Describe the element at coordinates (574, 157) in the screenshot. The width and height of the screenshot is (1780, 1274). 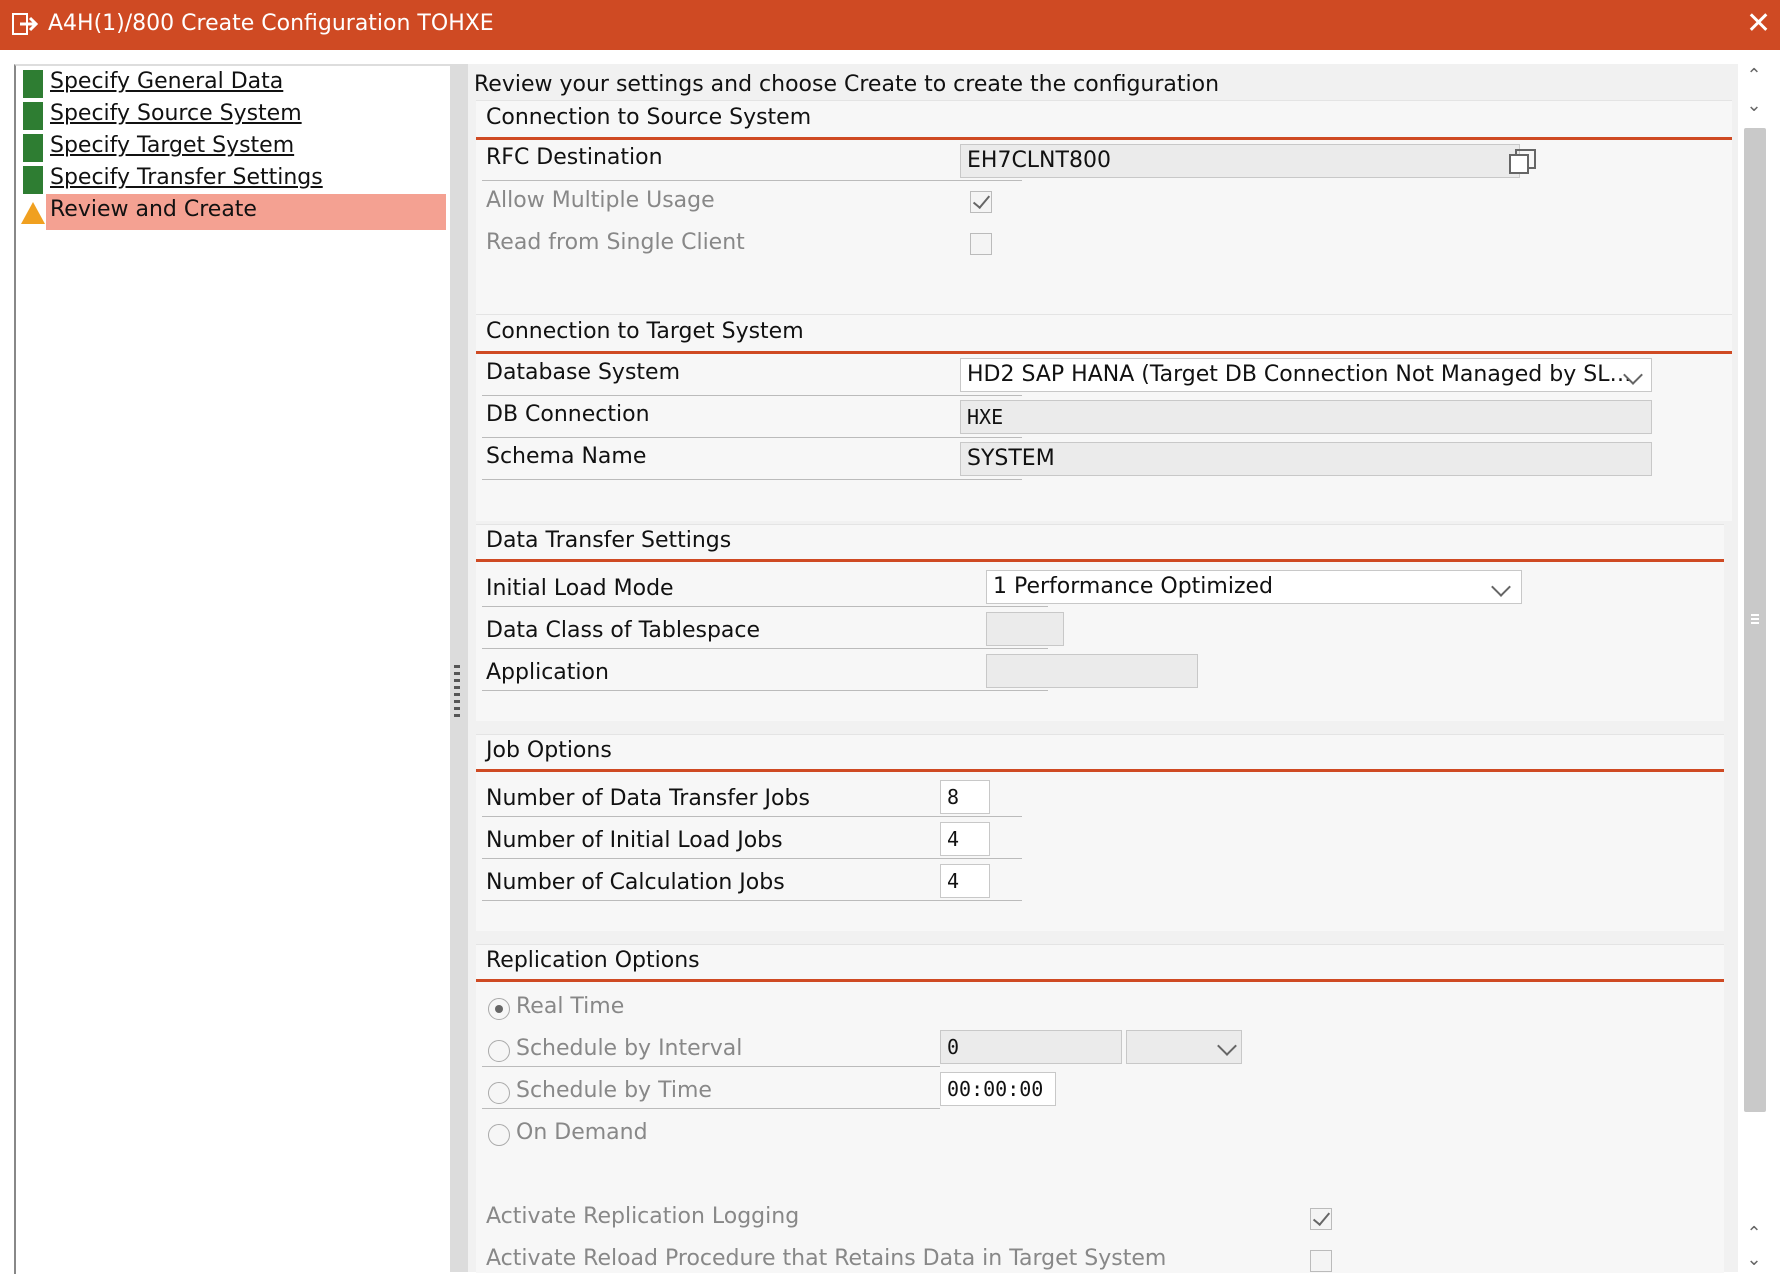
I see `rfc-destination-label: RFC Destination` at that location.